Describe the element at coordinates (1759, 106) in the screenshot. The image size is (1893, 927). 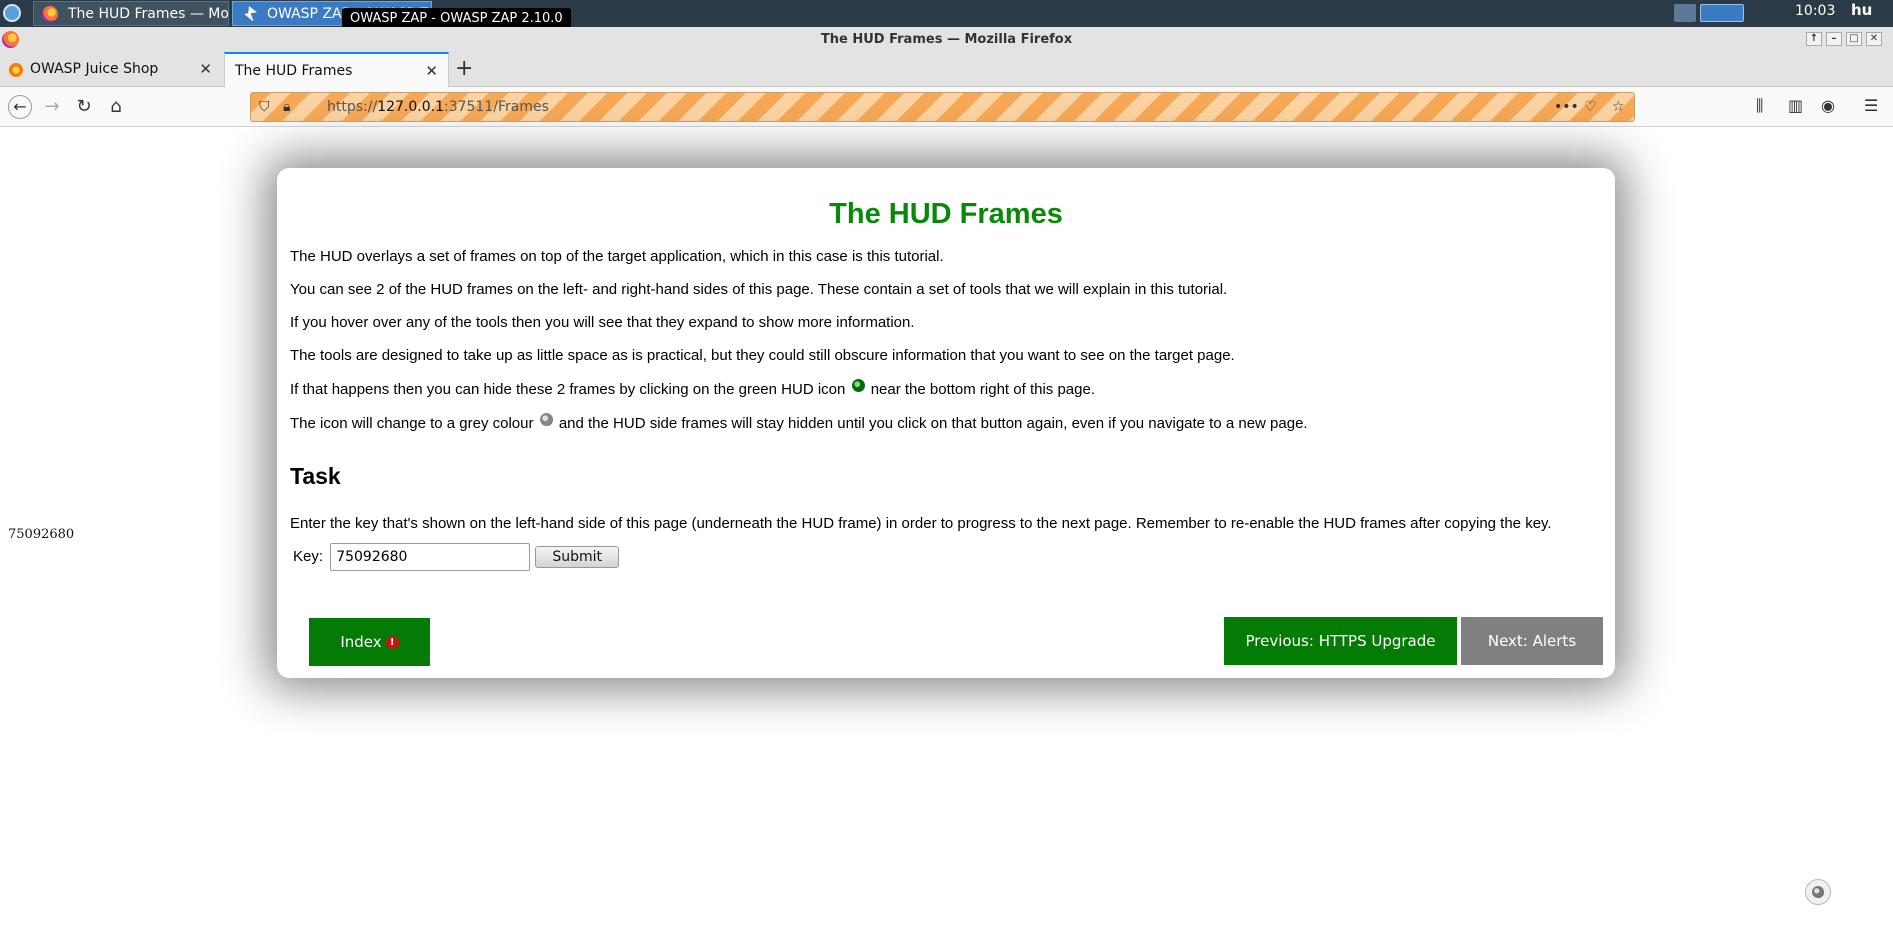
I see `library-icon: ⫼` at that location.